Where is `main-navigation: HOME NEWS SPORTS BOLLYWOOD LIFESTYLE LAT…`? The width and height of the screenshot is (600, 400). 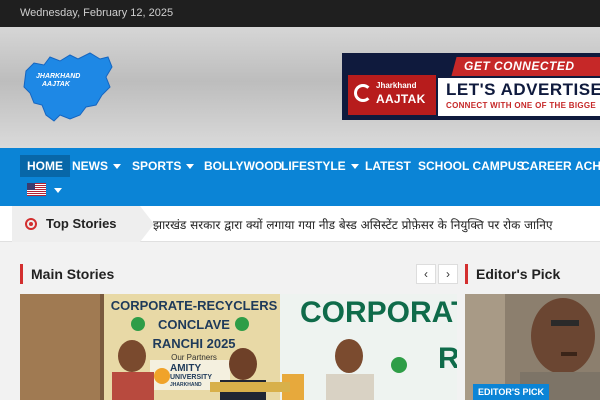 main-navigation: HOME NEWS SPORTS BOLLYWOOD LIFESTYLE LAT… is located at coordinates (300, 177).